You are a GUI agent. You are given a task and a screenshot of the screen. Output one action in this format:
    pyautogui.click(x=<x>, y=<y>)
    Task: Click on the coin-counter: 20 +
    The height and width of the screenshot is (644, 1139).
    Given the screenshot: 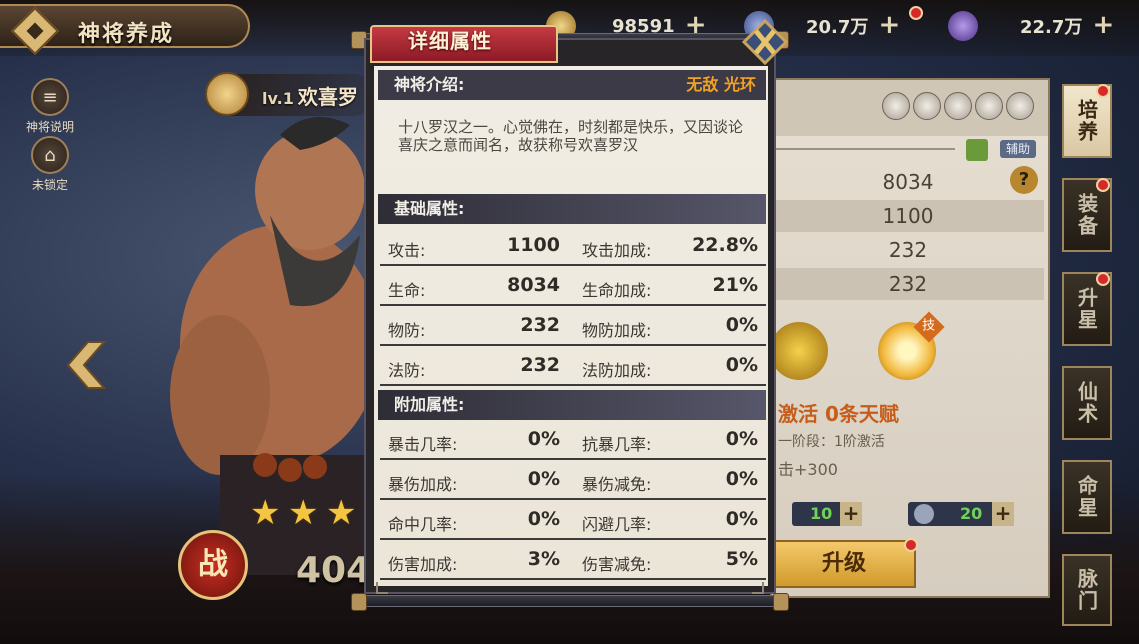 What is the action you would take?
    pyautogui.click(x=961, y=514)
    